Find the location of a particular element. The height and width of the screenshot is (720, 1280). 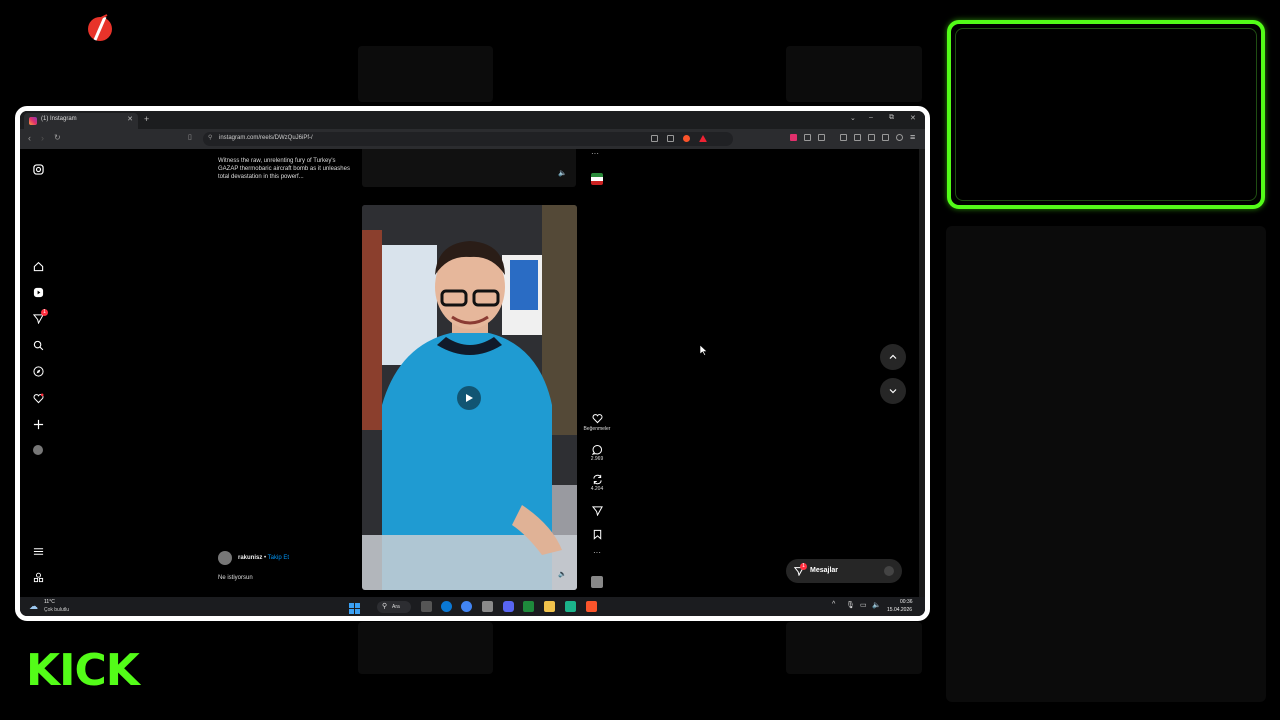

clock-date: 15.04.2026 is located at coordinates (899, 610).